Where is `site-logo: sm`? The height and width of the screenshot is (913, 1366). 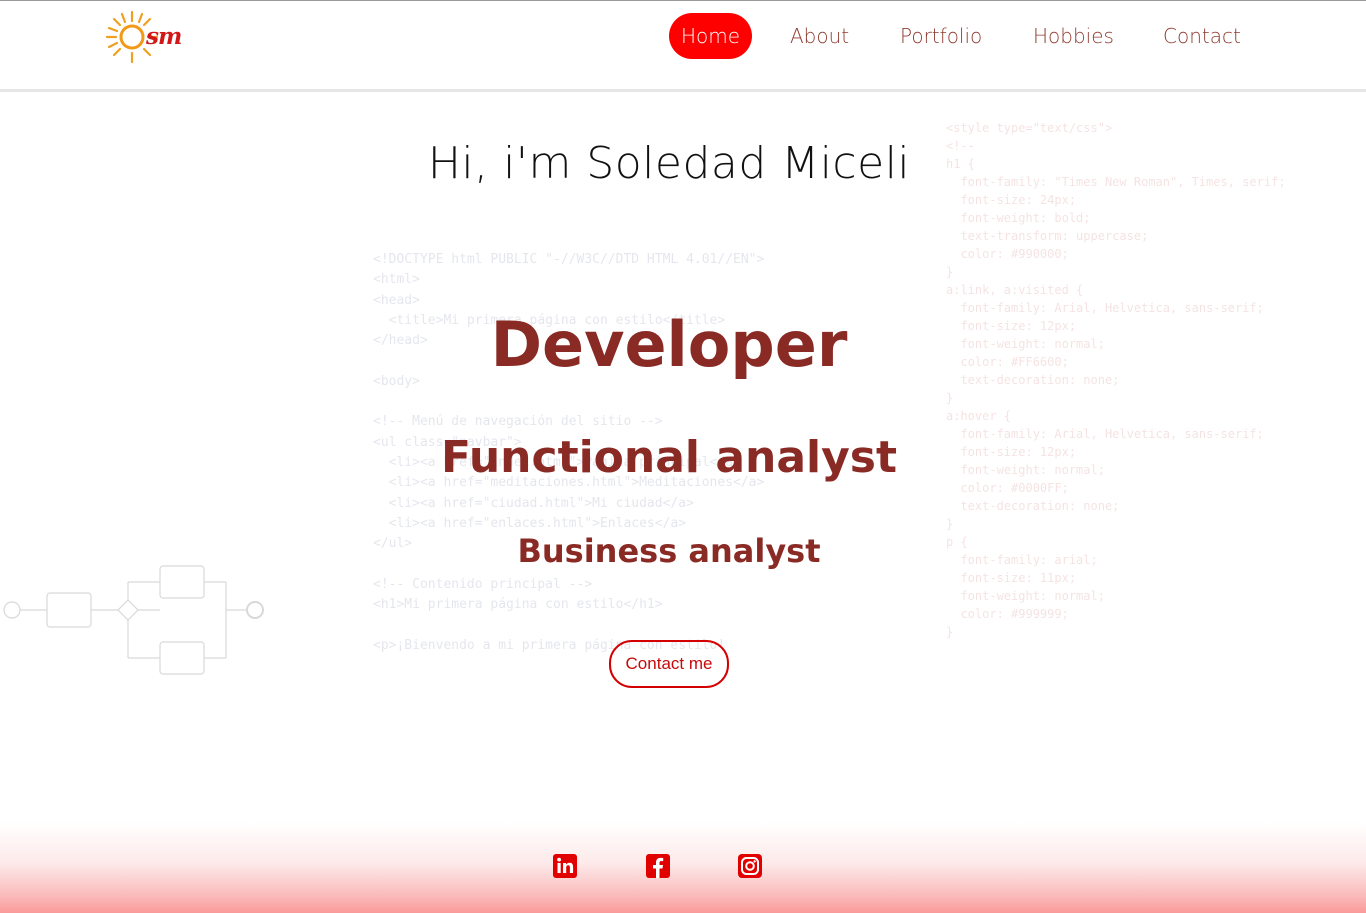 site-logo: sm is located at coordinates (152, 37).